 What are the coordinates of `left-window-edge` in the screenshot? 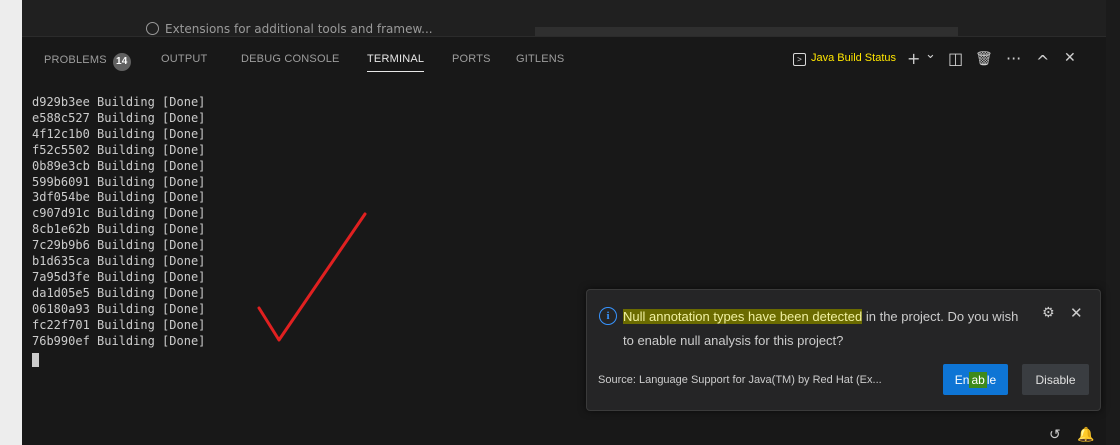 It's located at (11, 222).